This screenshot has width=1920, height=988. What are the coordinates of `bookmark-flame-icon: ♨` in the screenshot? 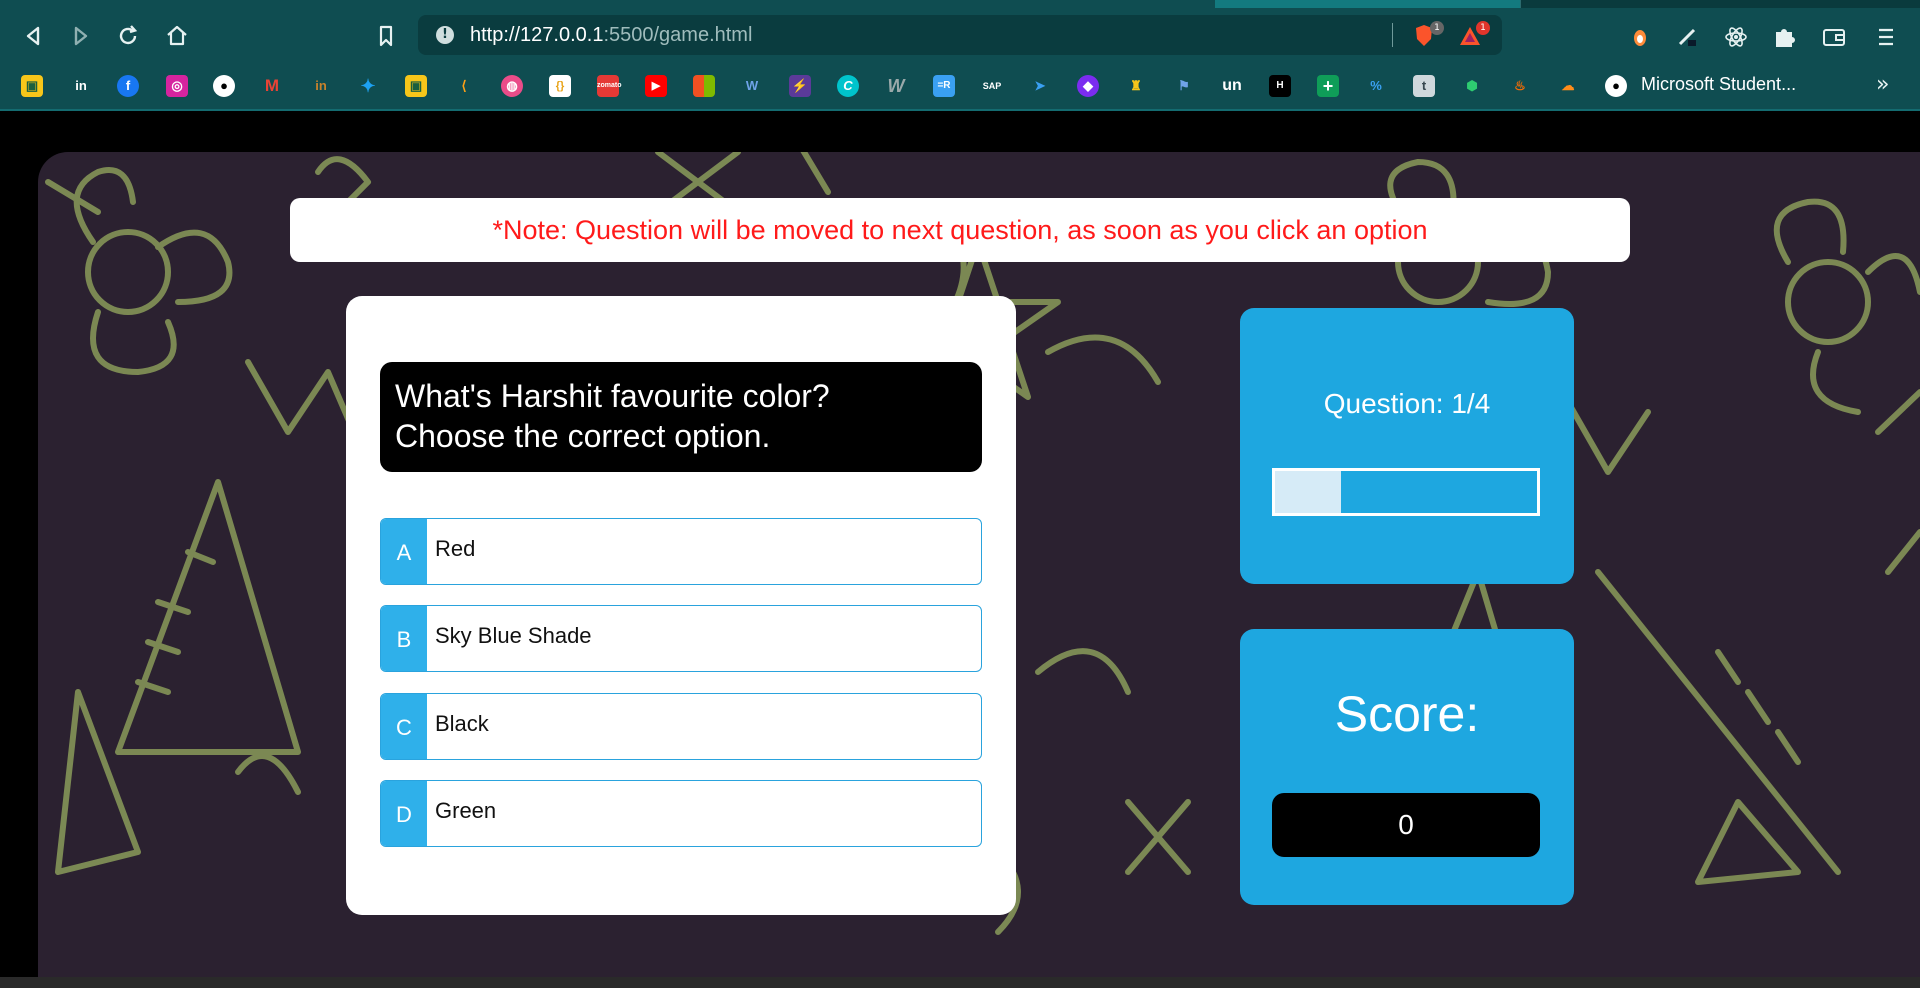 It's located at (1520, 86).